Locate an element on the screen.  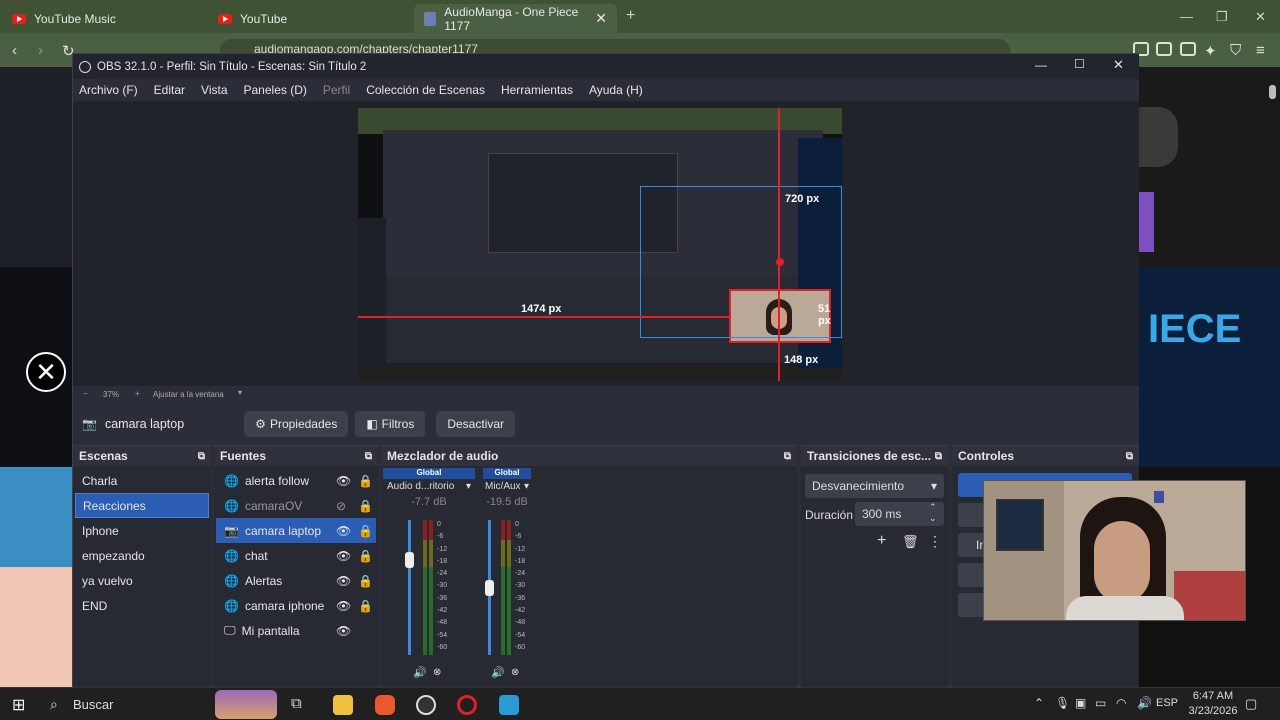
windows-start-icon: ⊞ is located at coordinates (18, 705).